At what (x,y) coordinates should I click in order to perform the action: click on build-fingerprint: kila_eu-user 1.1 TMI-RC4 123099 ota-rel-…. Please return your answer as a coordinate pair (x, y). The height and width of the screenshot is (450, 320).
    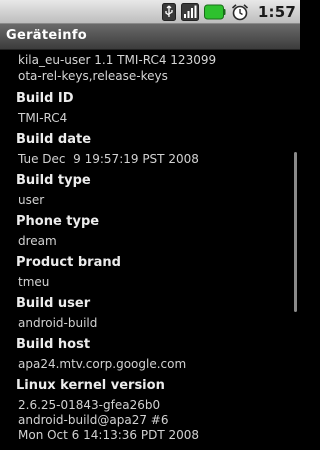
    Looking at the image, I should click on (117, 68).